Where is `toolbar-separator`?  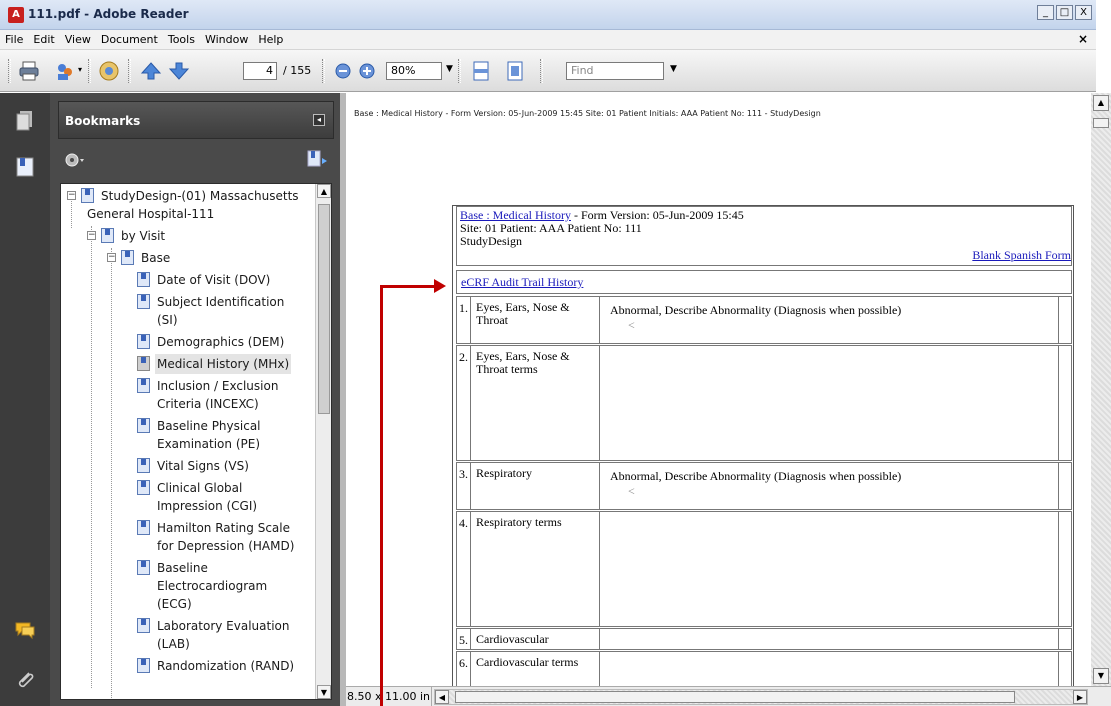 toolbar-separator is located at coordinates (89, 71).